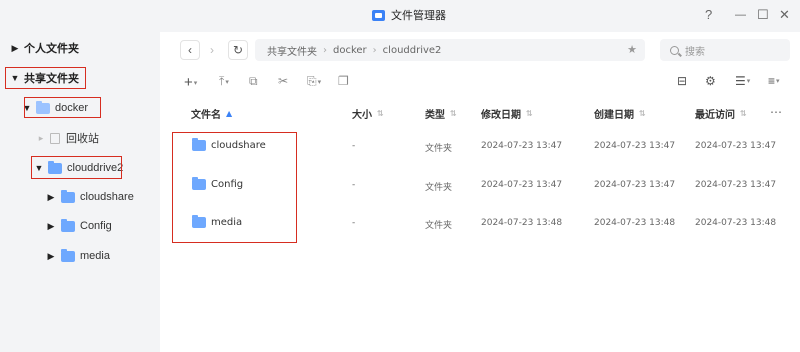 This screenshot has width=800, height=352. I want to click on address-bar: 共享文件夹 › docker › clouddrive2 ★, so click(450, 50).